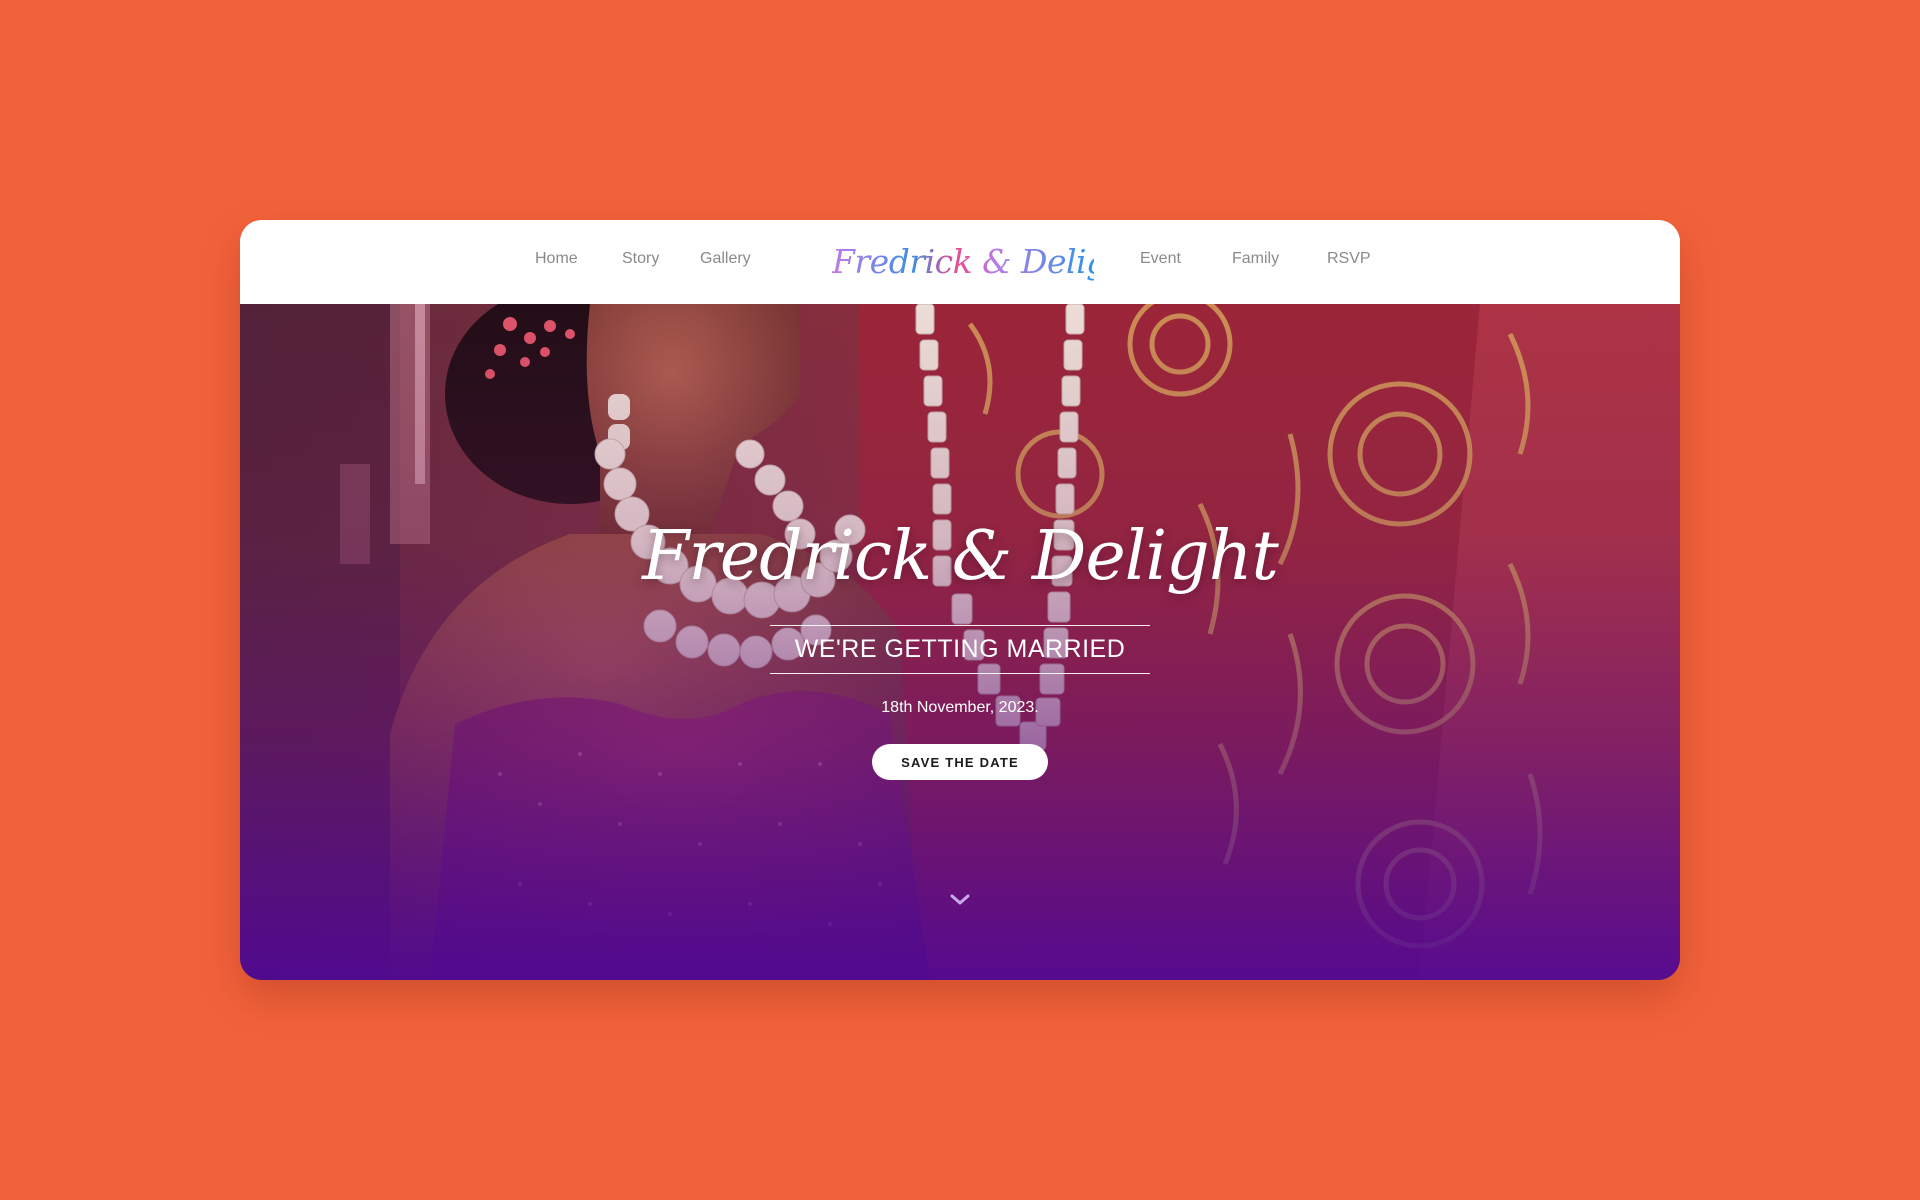  I want to click on nav-story-link: Story, so click(640, 259).